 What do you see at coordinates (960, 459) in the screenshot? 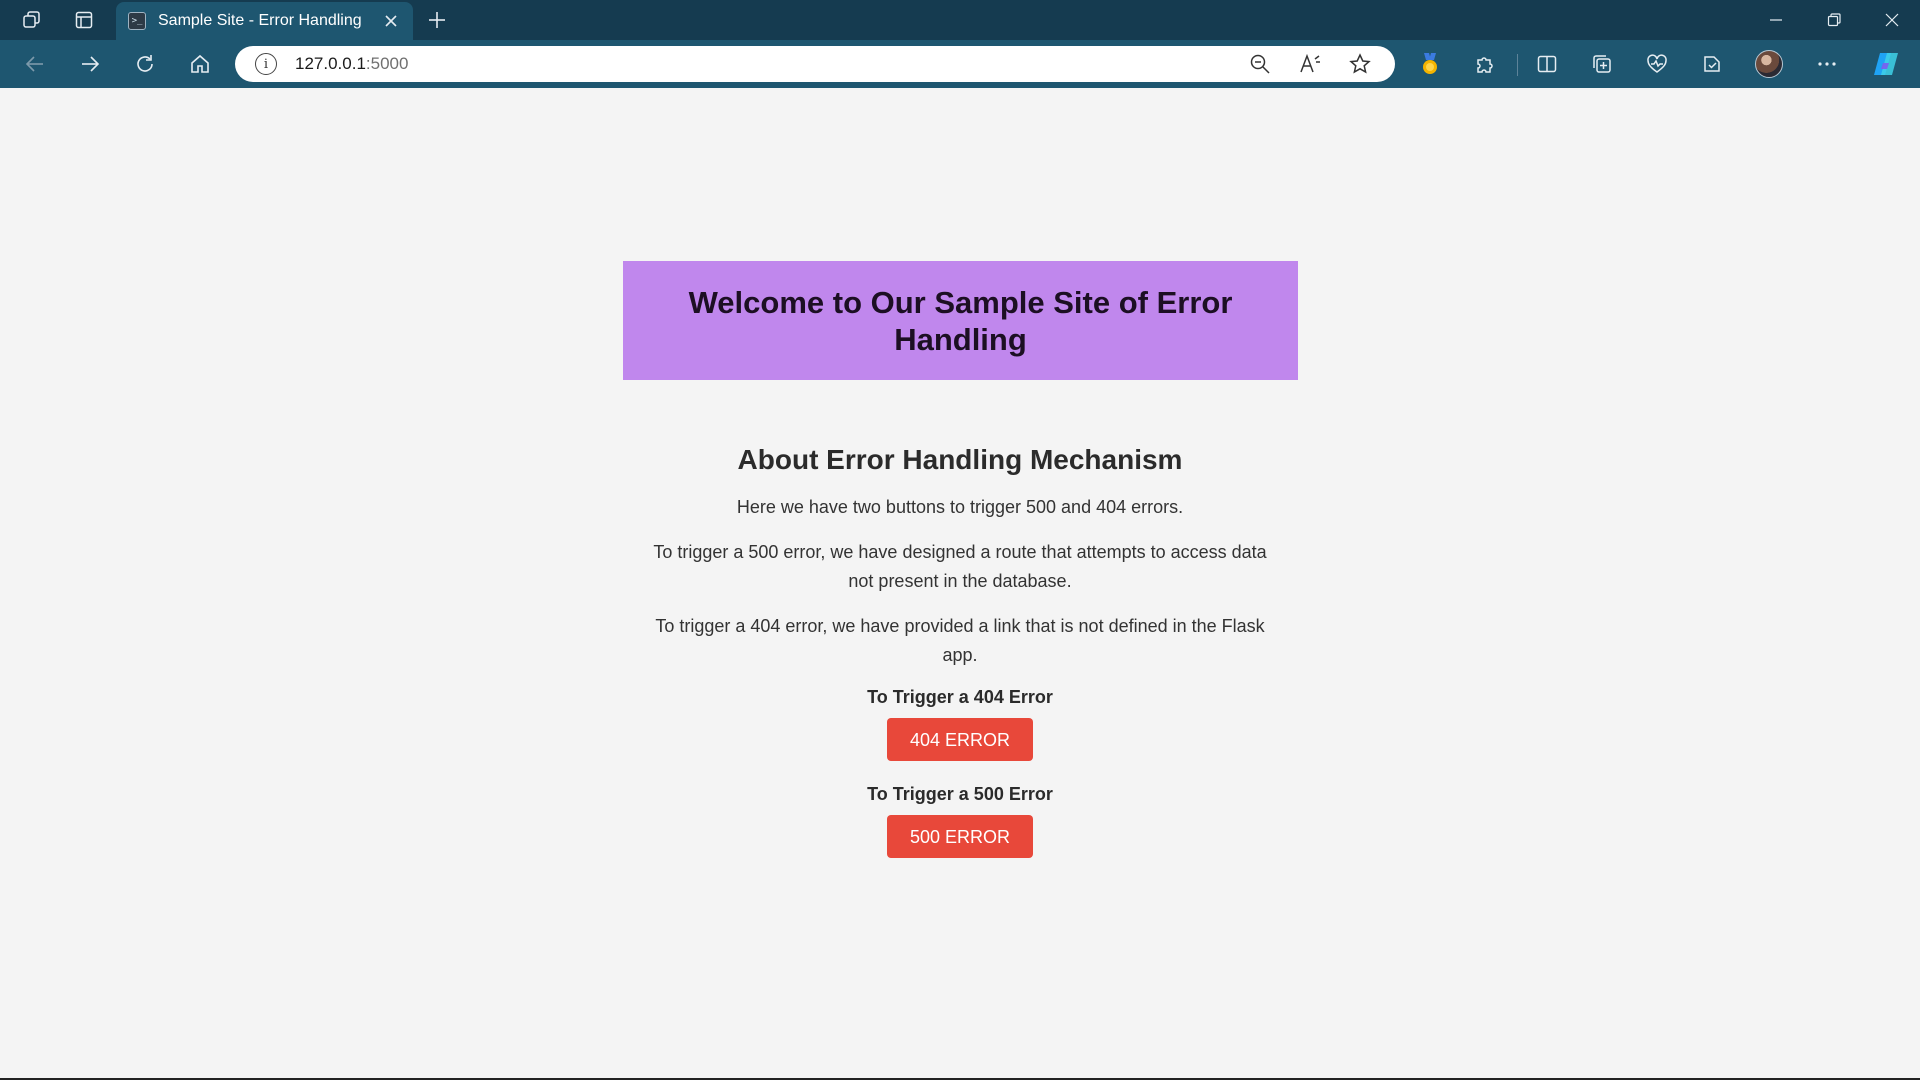
I see `section-title: About Error Handling Mechanism` at bounding box center [960, 459].